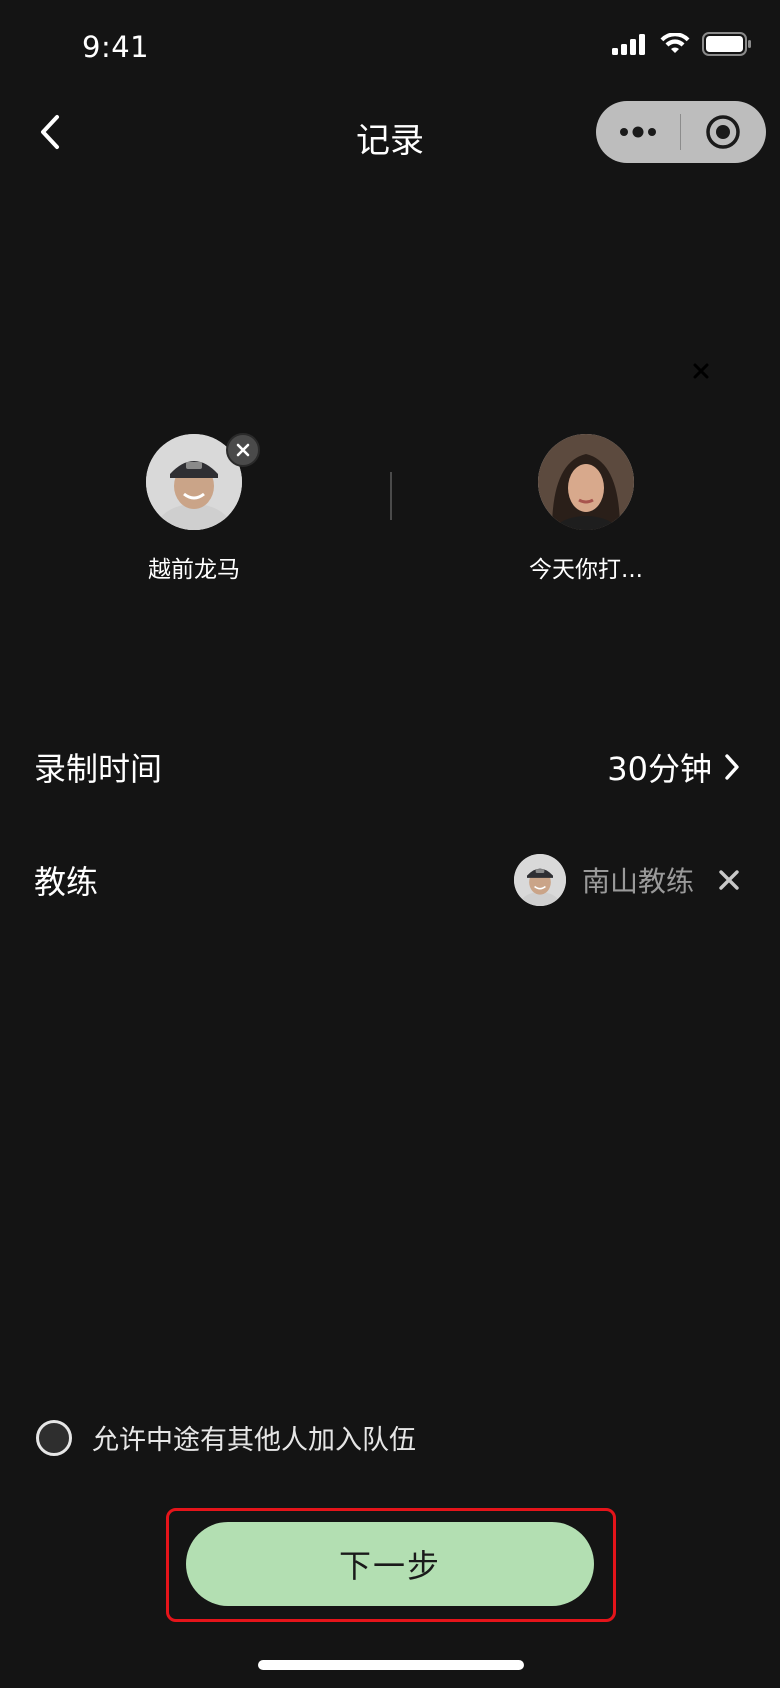  I want to click on next-step-button: 下一步, so click(390, 1564).